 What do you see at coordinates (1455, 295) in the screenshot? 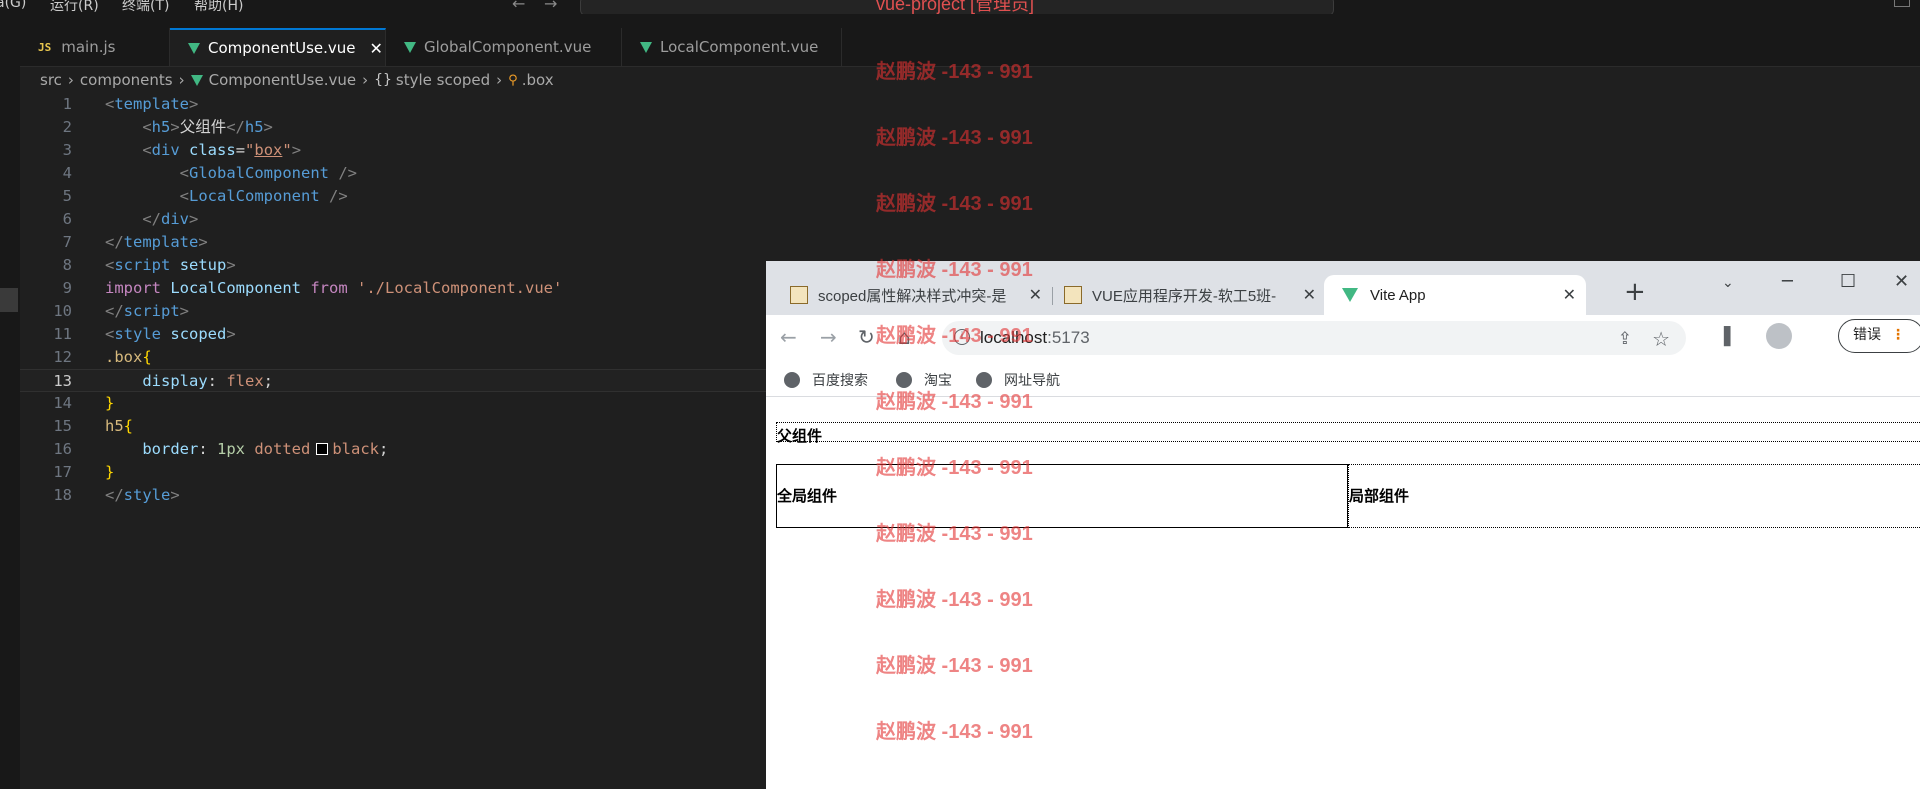
I see `browser-tab-vite-app: Vite App ✕` at bounding box center [1455, 295].